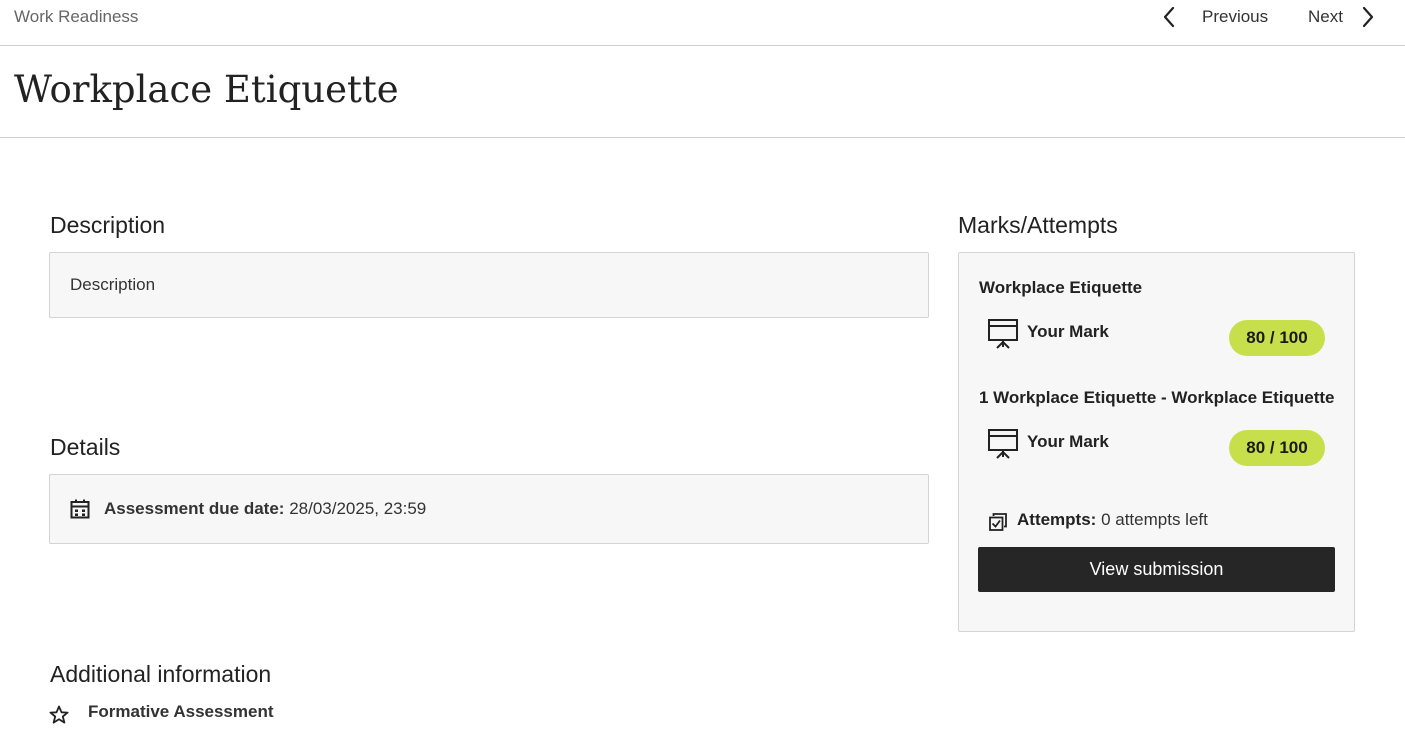 This screenshot has width=1405, height=735. What do you see at coordinates (1368, 17) in the screenshot?
I see `chevron-right-icon` at bounding box center [1368, 17].